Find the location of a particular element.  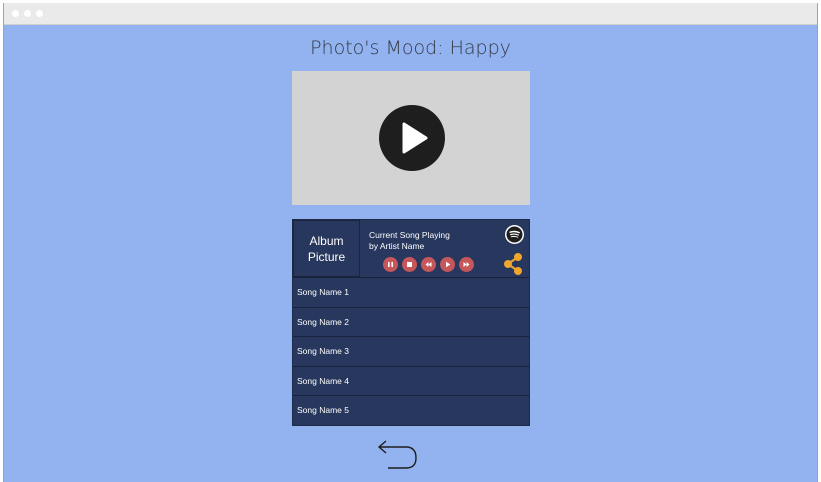

album-label: Album Picture is located at coordinates (326, 248).